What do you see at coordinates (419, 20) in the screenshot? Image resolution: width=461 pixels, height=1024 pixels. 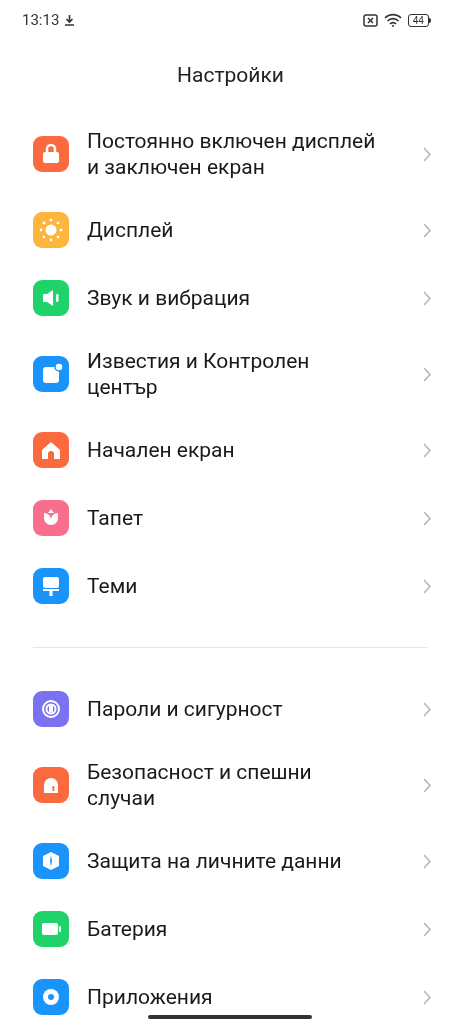 I see `battery-indicator: 44` at bounding box center [419, 20].